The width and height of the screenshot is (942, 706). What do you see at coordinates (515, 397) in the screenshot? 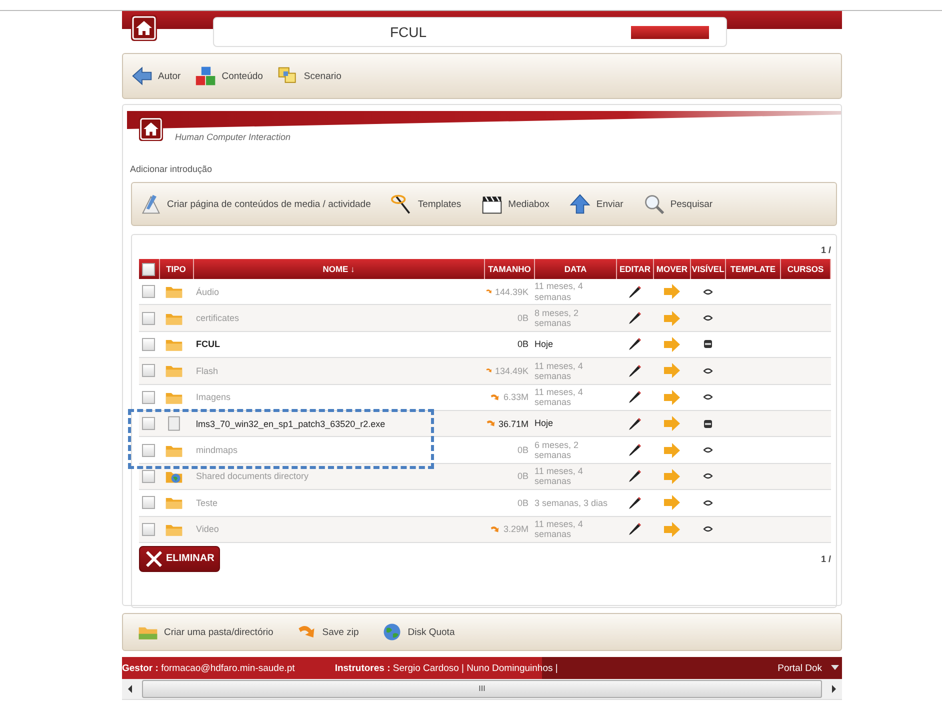
I see `file-size: 6.33M` at bounding box center [515, 397].